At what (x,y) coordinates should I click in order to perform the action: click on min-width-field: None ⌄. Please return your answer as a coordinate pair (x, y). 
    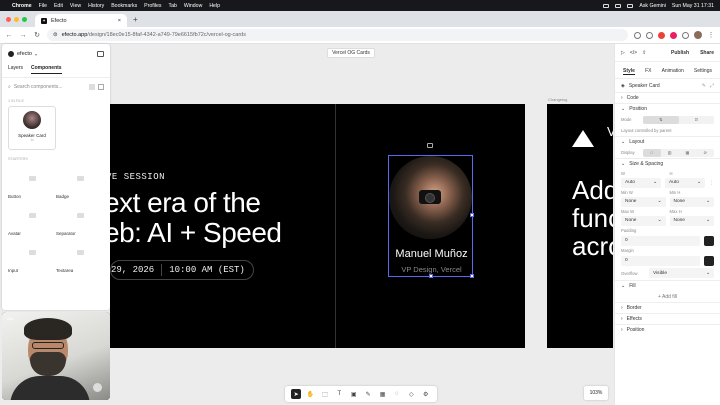
    Looking at the image, I should click on (643, 201).